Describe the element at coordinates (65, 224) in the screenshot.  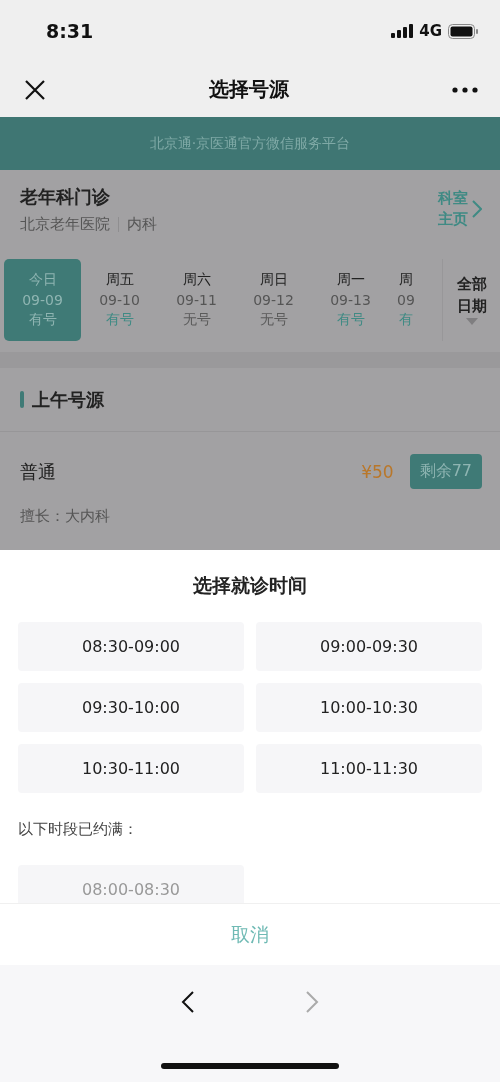
I see `hospital-name: 北京老年医院` at that location.